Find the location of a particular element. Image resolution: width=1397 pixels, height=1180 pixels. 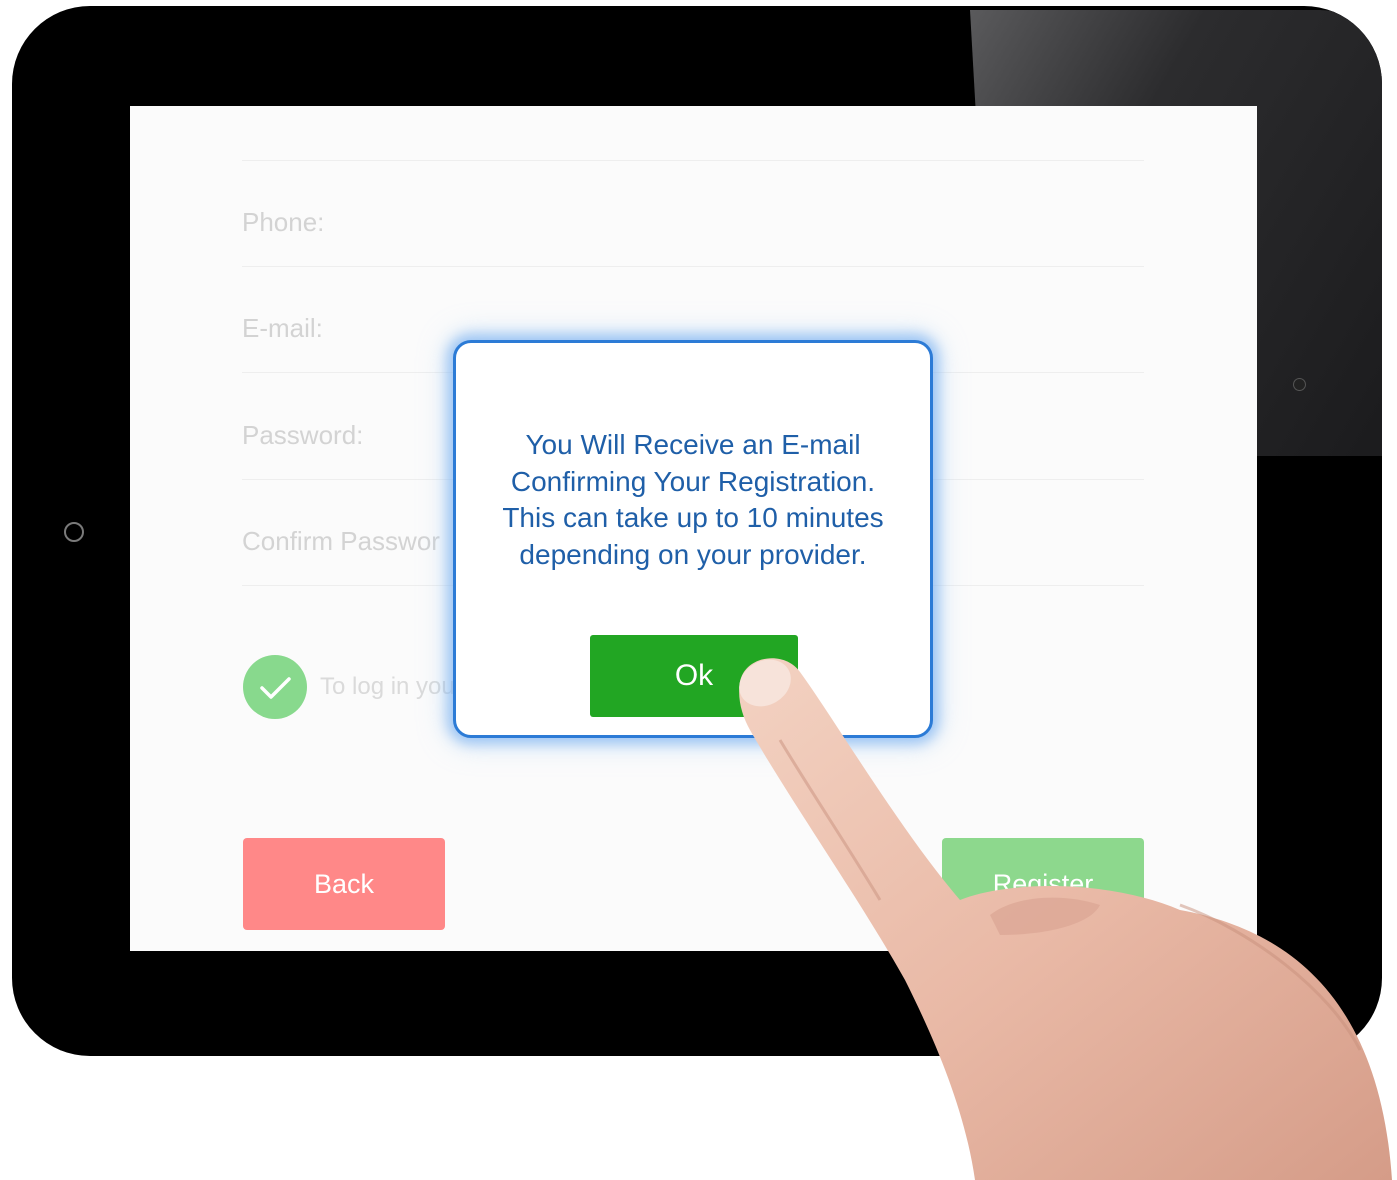

phone-field: Phone: is located at coordinates (693, 214).